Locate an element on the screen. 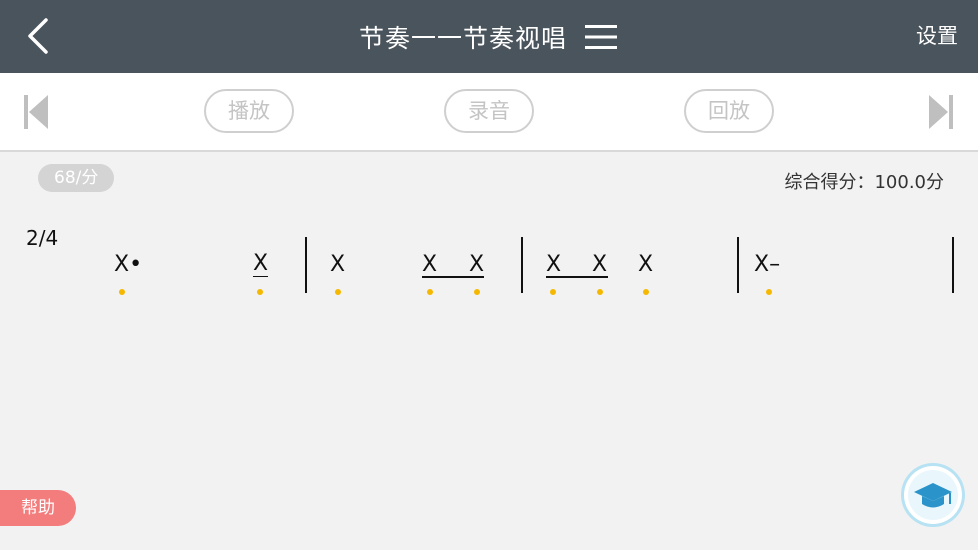 The image size is (978, 550). time-signature: 2/4 is located at coordinates (42, 238).